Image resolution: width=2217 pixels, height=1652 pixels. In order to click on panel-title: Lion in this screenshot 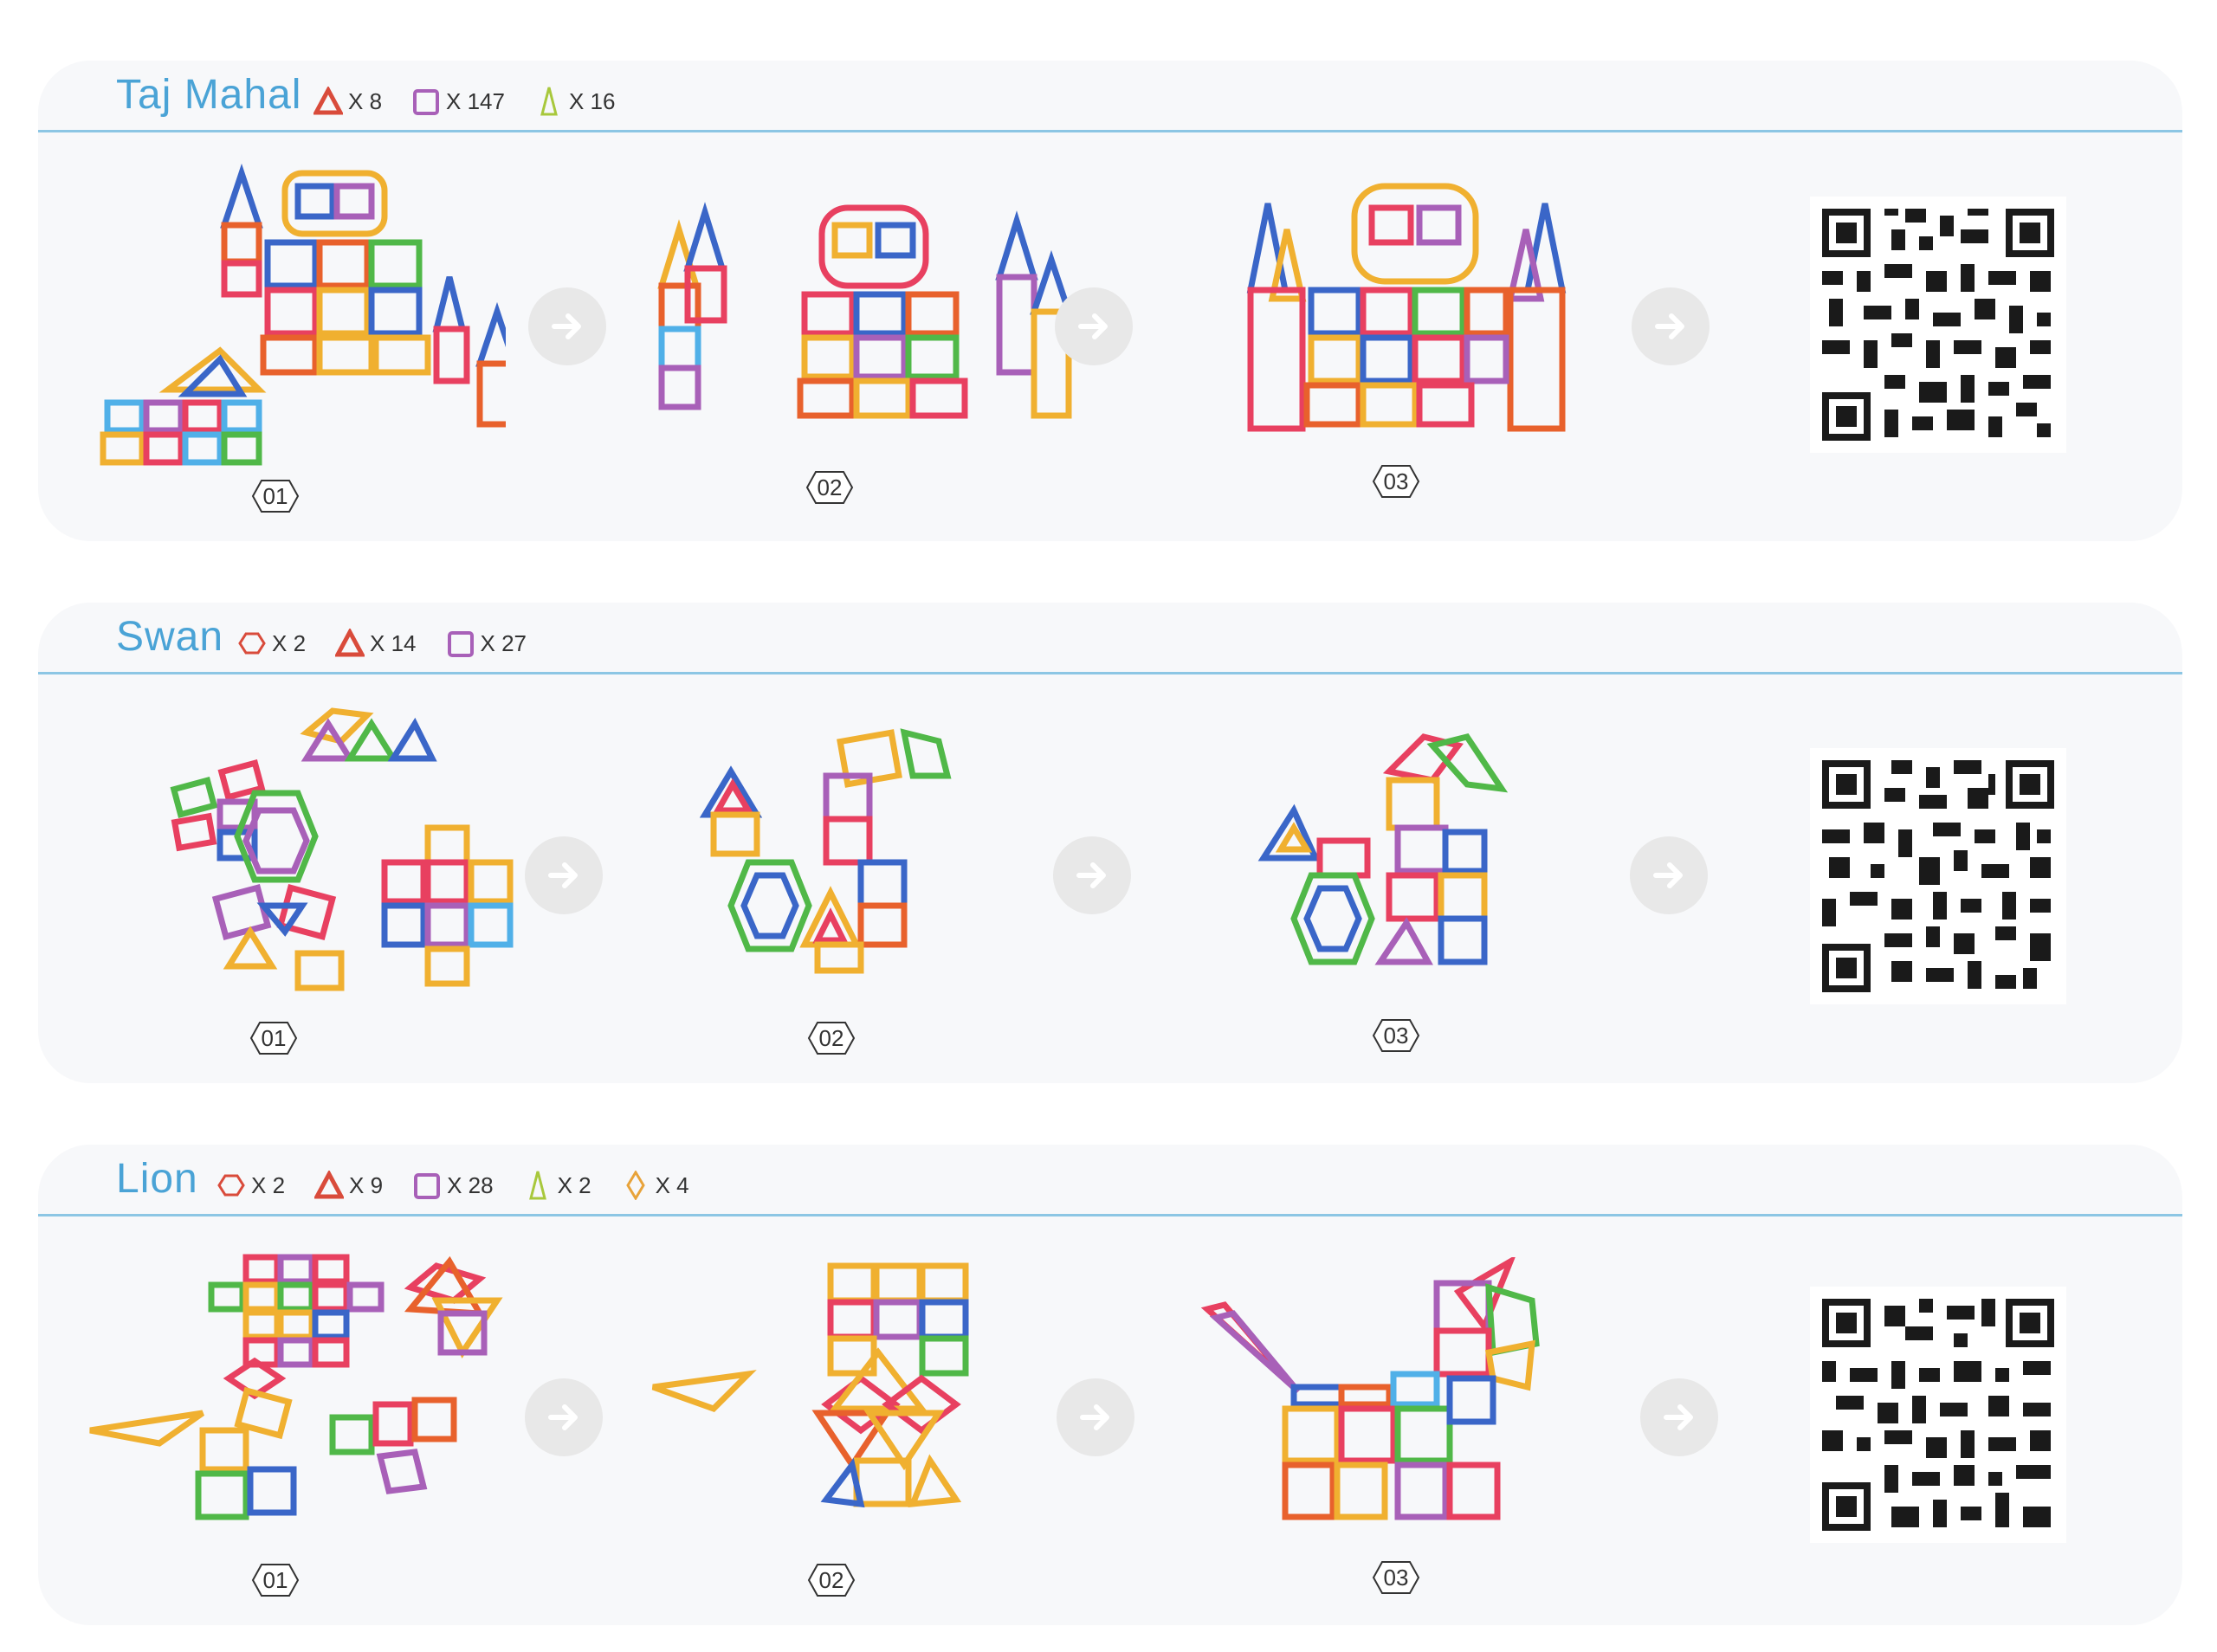, I will do `click(157, 1179)`.